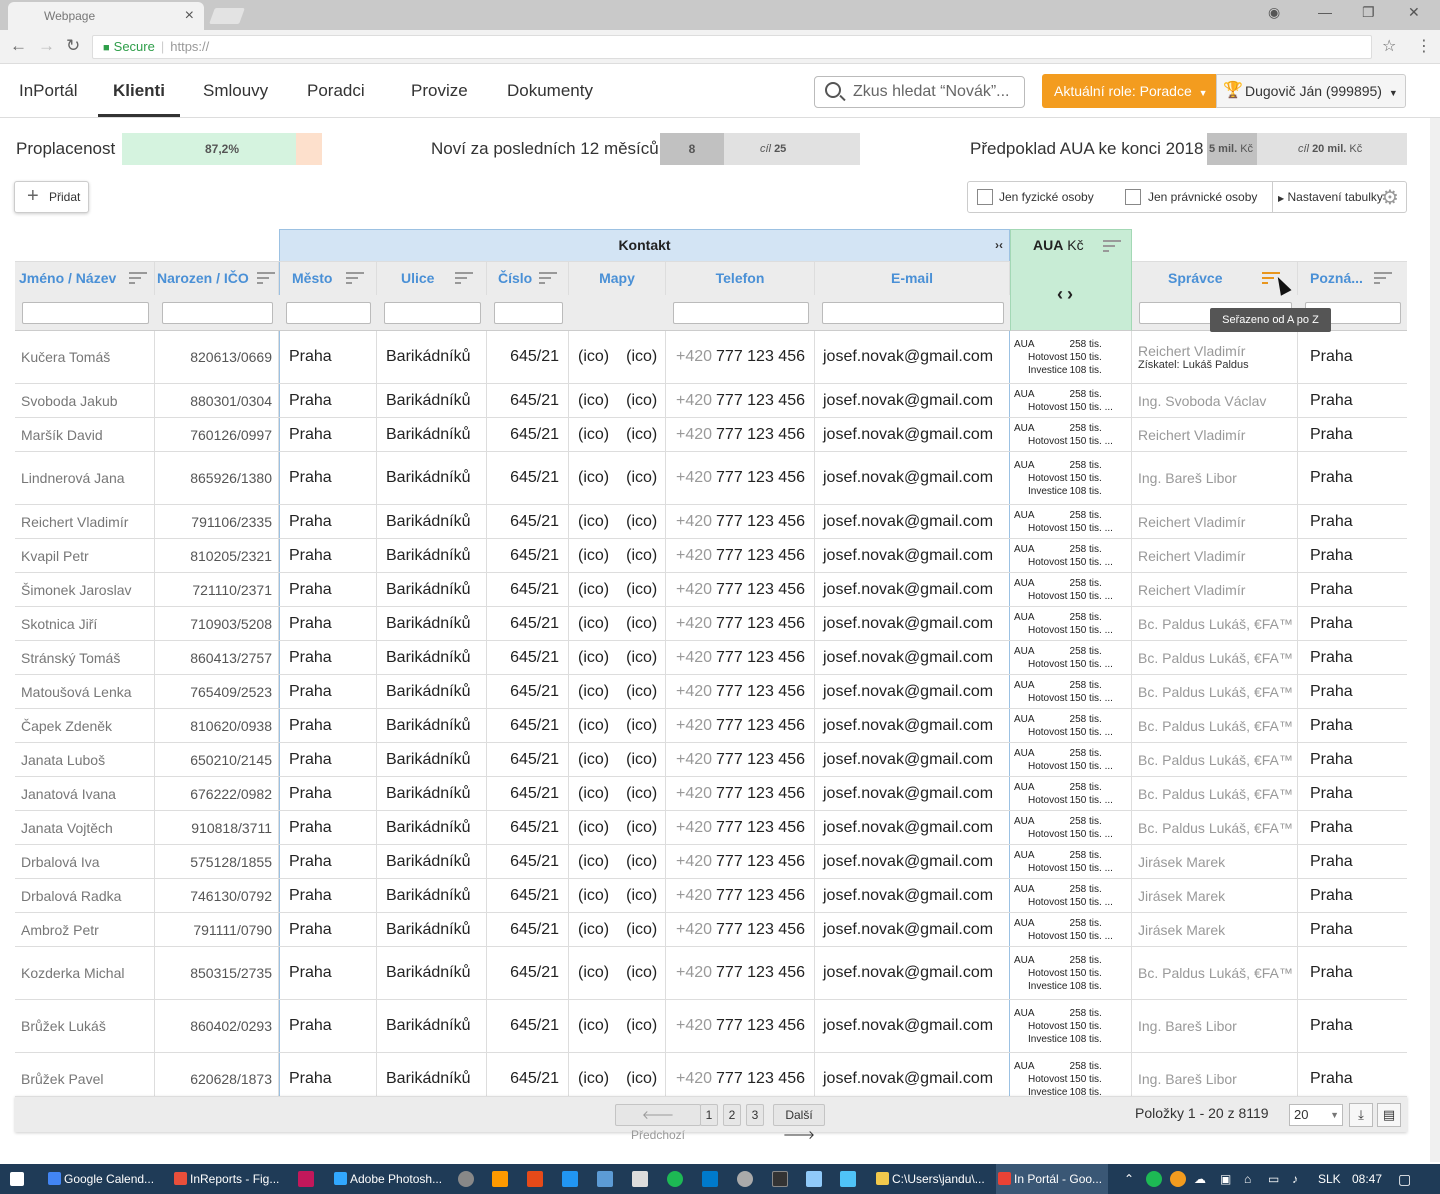 Image resolution: width=1440 pixels, height=1194 pixels. I want to click on next-page-button: Další 🡒, so click(799, 1123).